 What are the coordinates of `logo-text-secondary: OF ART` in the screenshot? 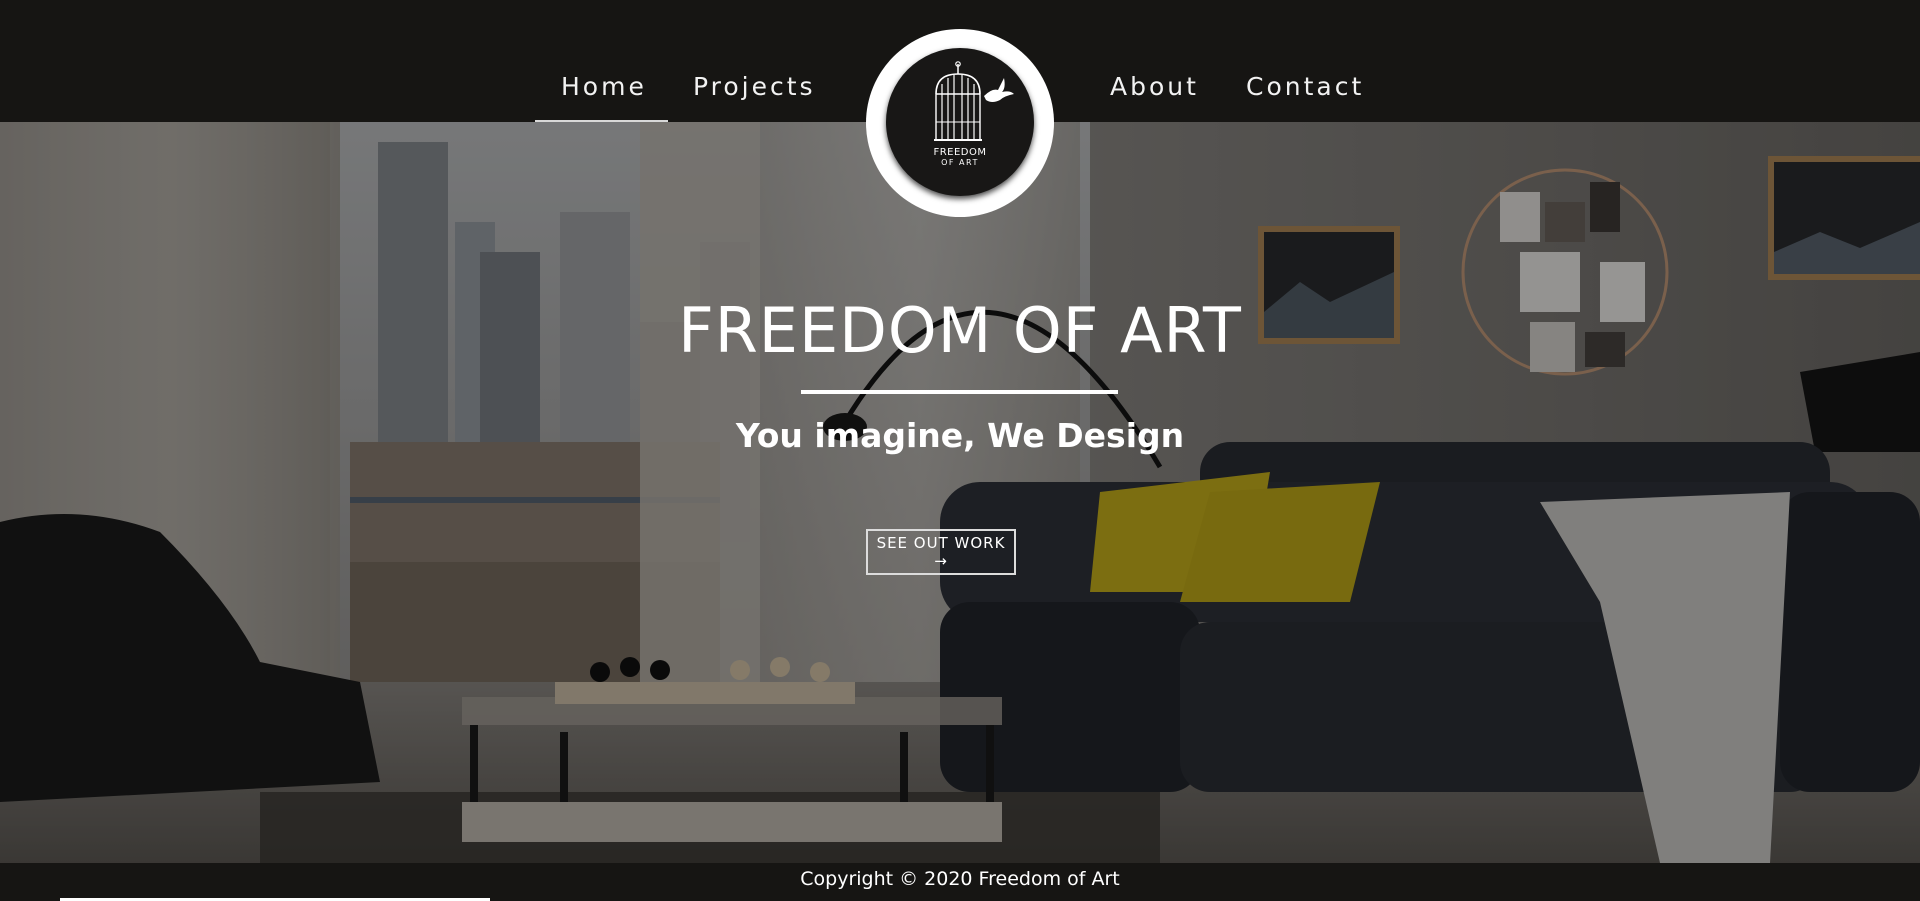 It's located at (960, 162).